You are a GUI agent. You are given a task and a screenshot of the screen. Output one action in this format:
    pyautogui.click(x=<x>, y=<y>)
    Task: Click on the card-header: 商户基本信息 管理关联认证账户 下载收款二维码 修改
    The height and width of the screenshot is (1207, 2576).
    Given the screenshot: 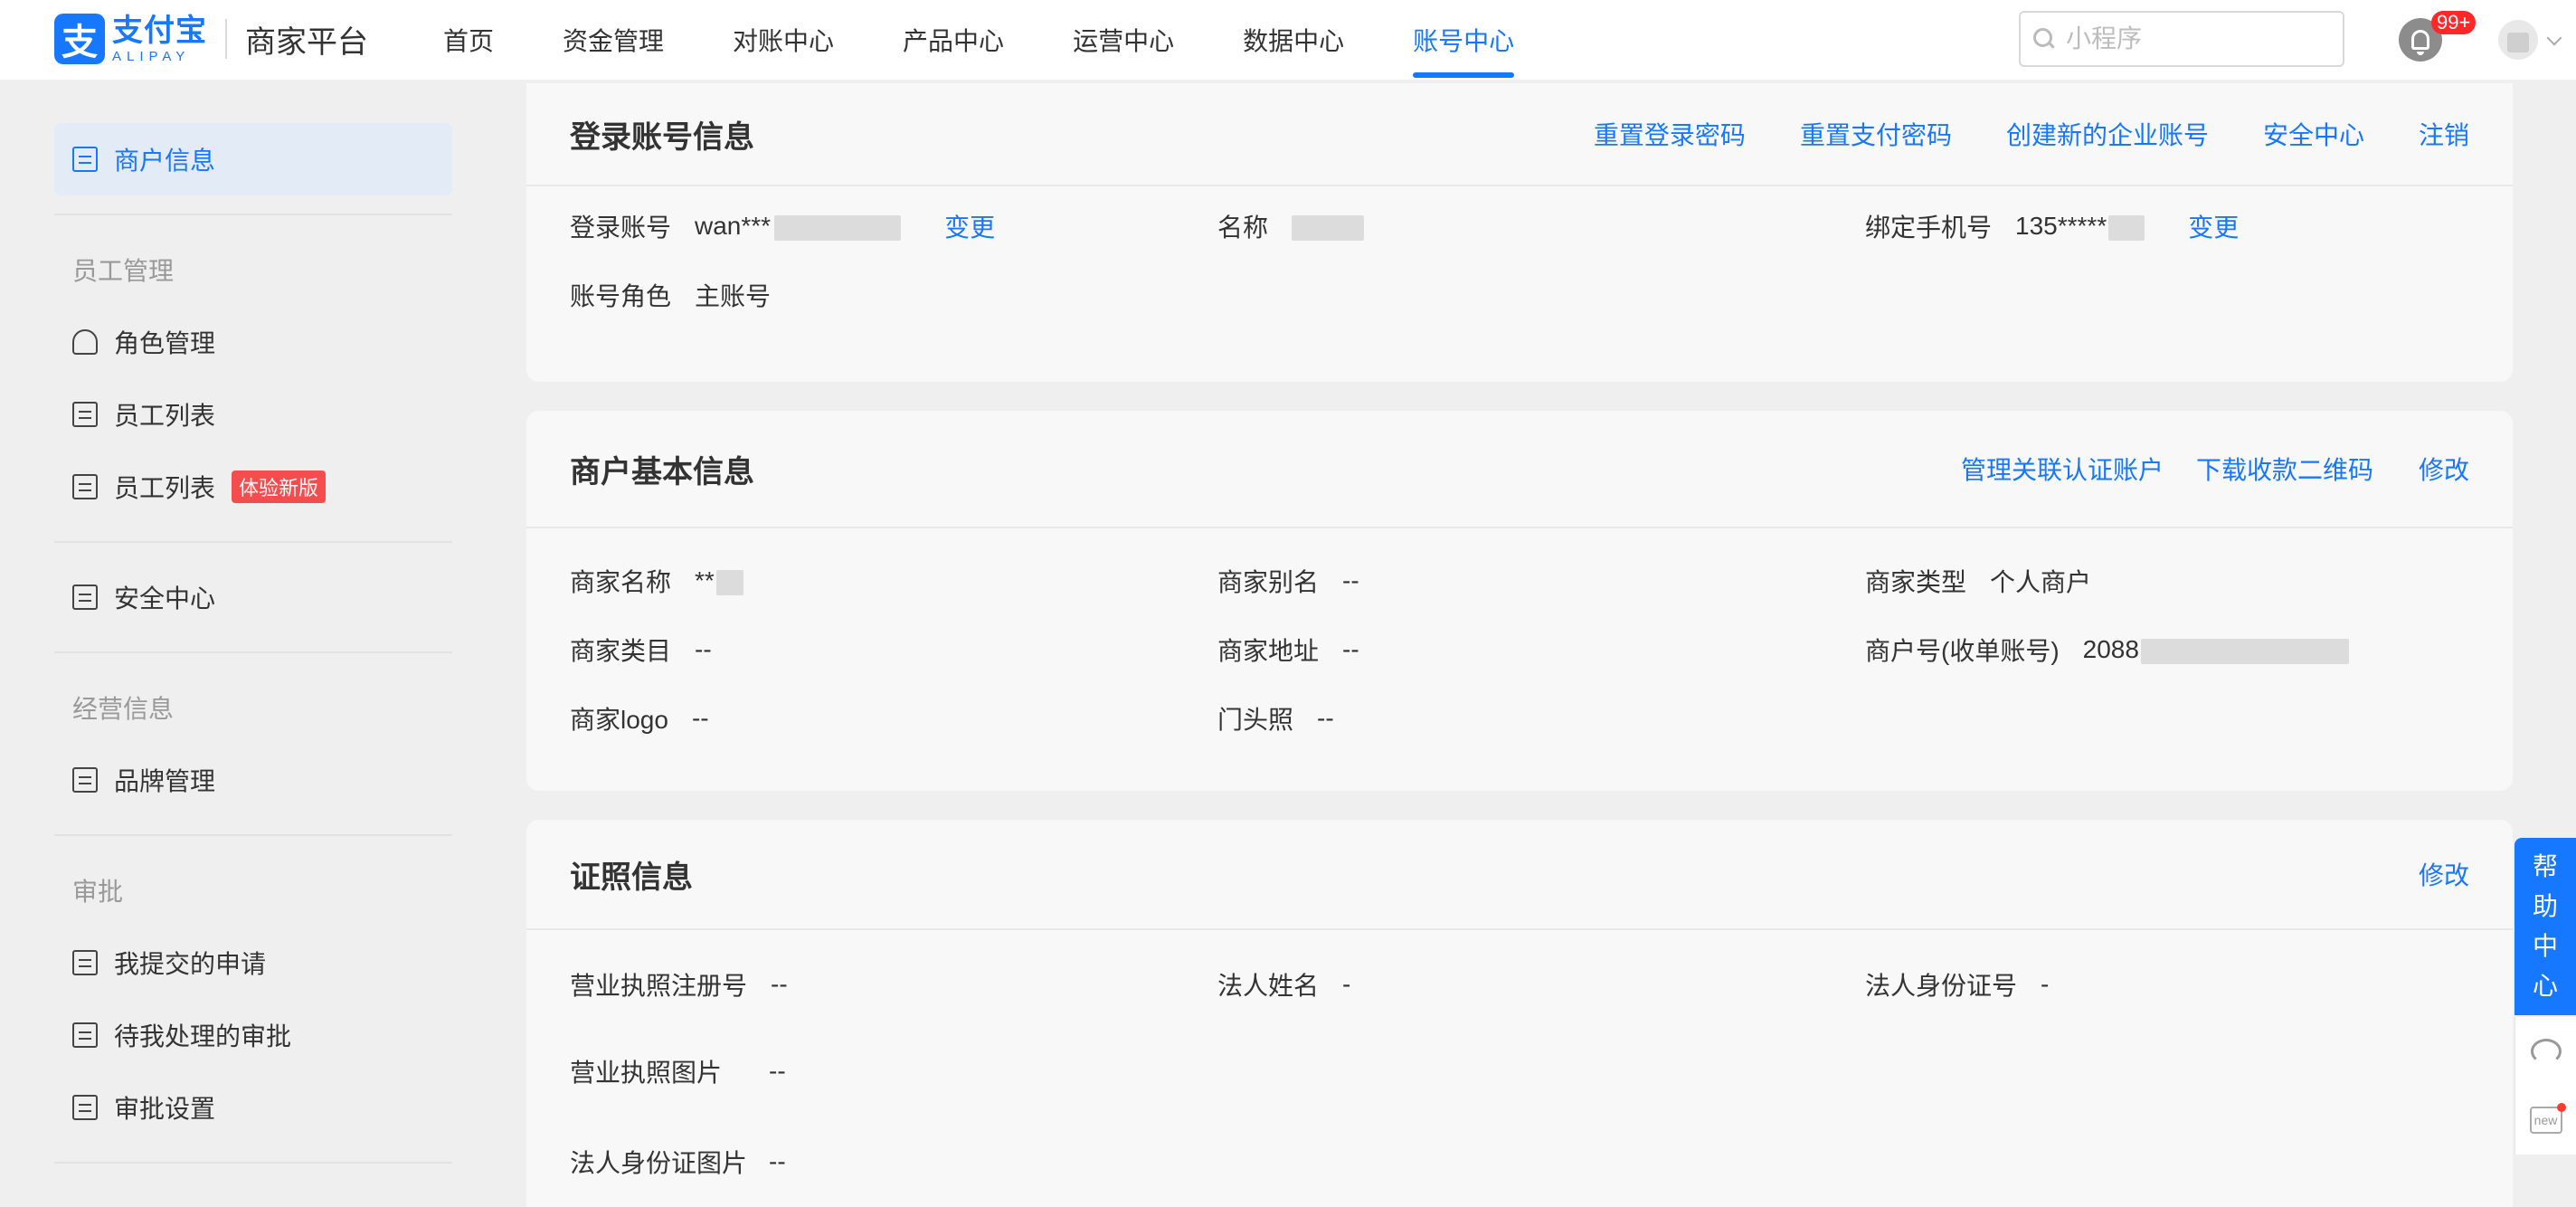 What is the action you would take?
    pyautogui.click(x=1519, y=469)
    